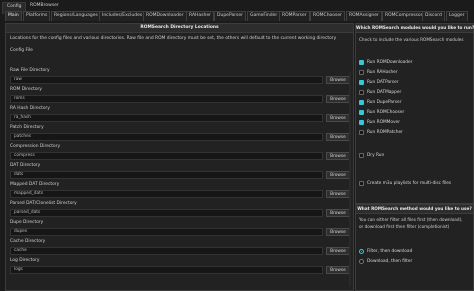  What do you see at coordinates (294, 16) in the screenshot?
I see `tab-romparser: ROMParser` at bounding box center [294, 16].